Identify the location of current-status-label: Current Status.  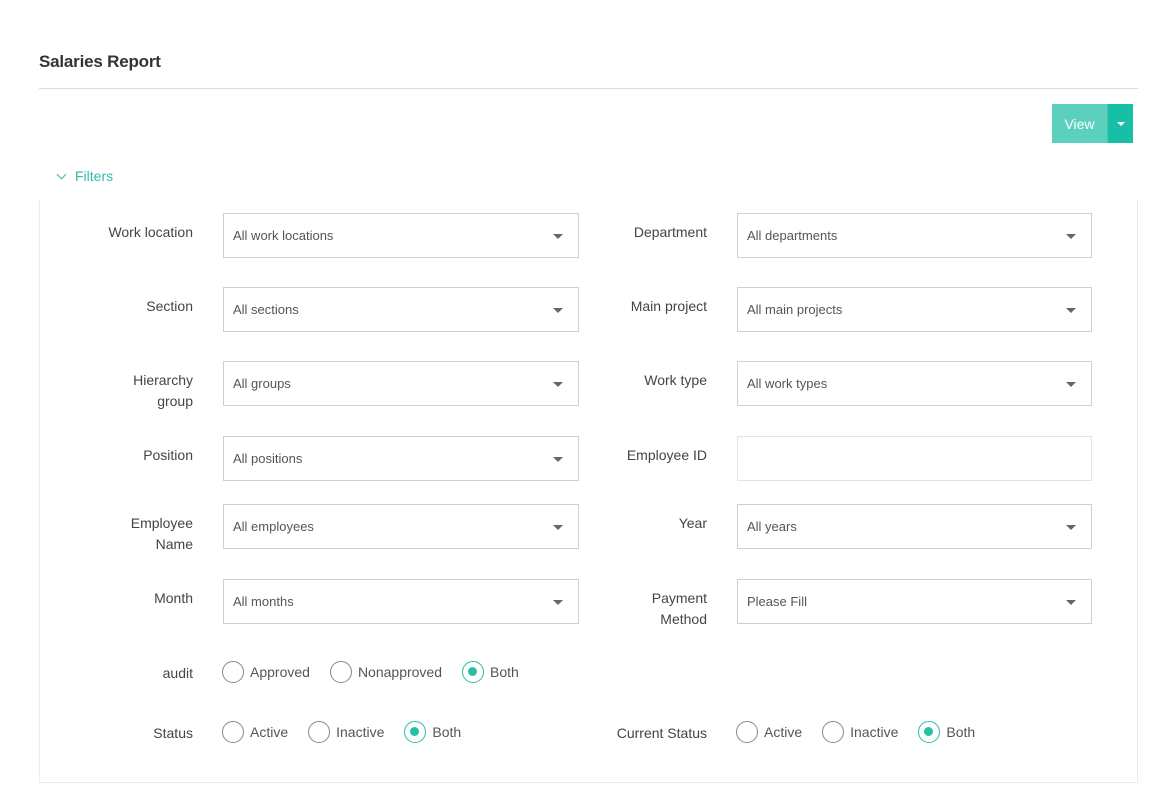
(661, 733).